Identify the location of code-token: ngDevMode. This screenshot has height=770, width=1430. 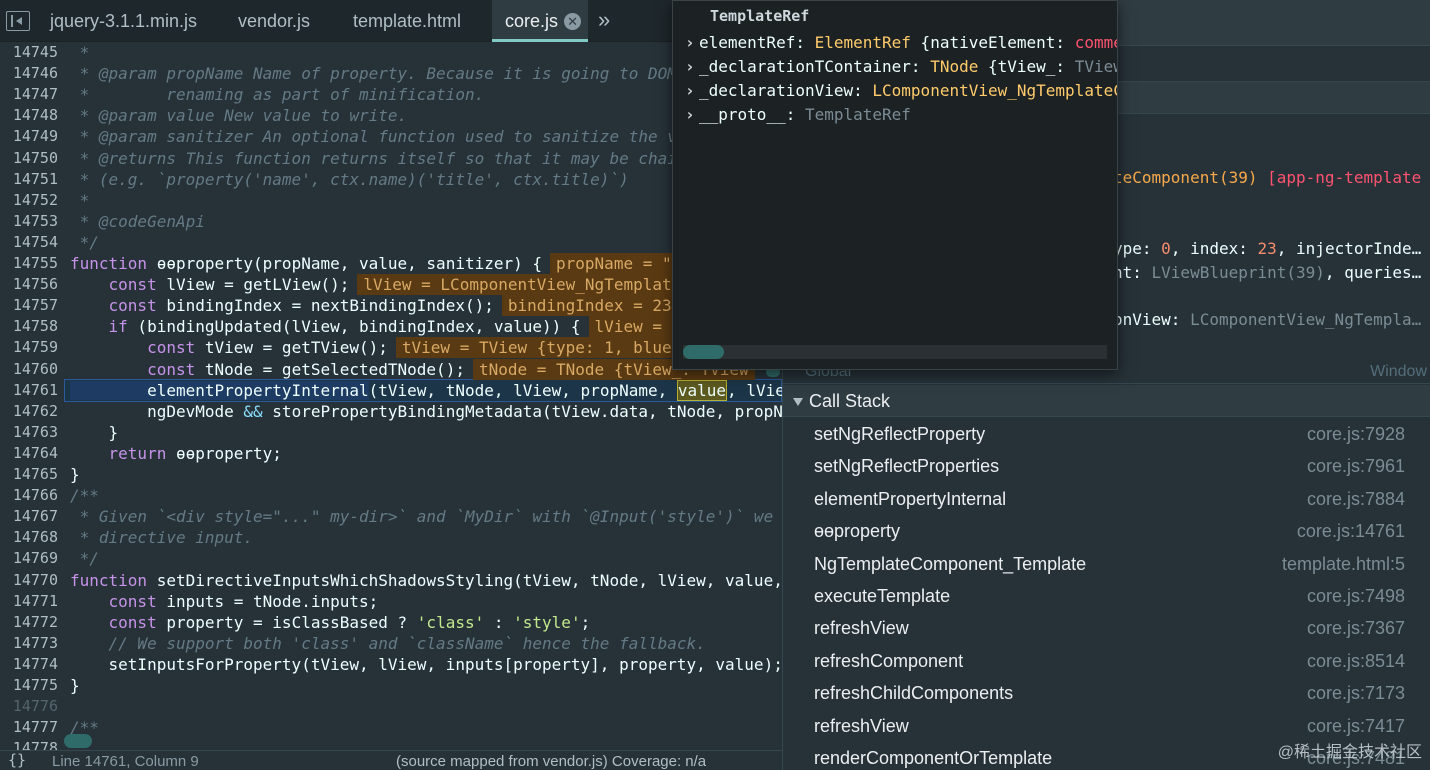
(152, 411).